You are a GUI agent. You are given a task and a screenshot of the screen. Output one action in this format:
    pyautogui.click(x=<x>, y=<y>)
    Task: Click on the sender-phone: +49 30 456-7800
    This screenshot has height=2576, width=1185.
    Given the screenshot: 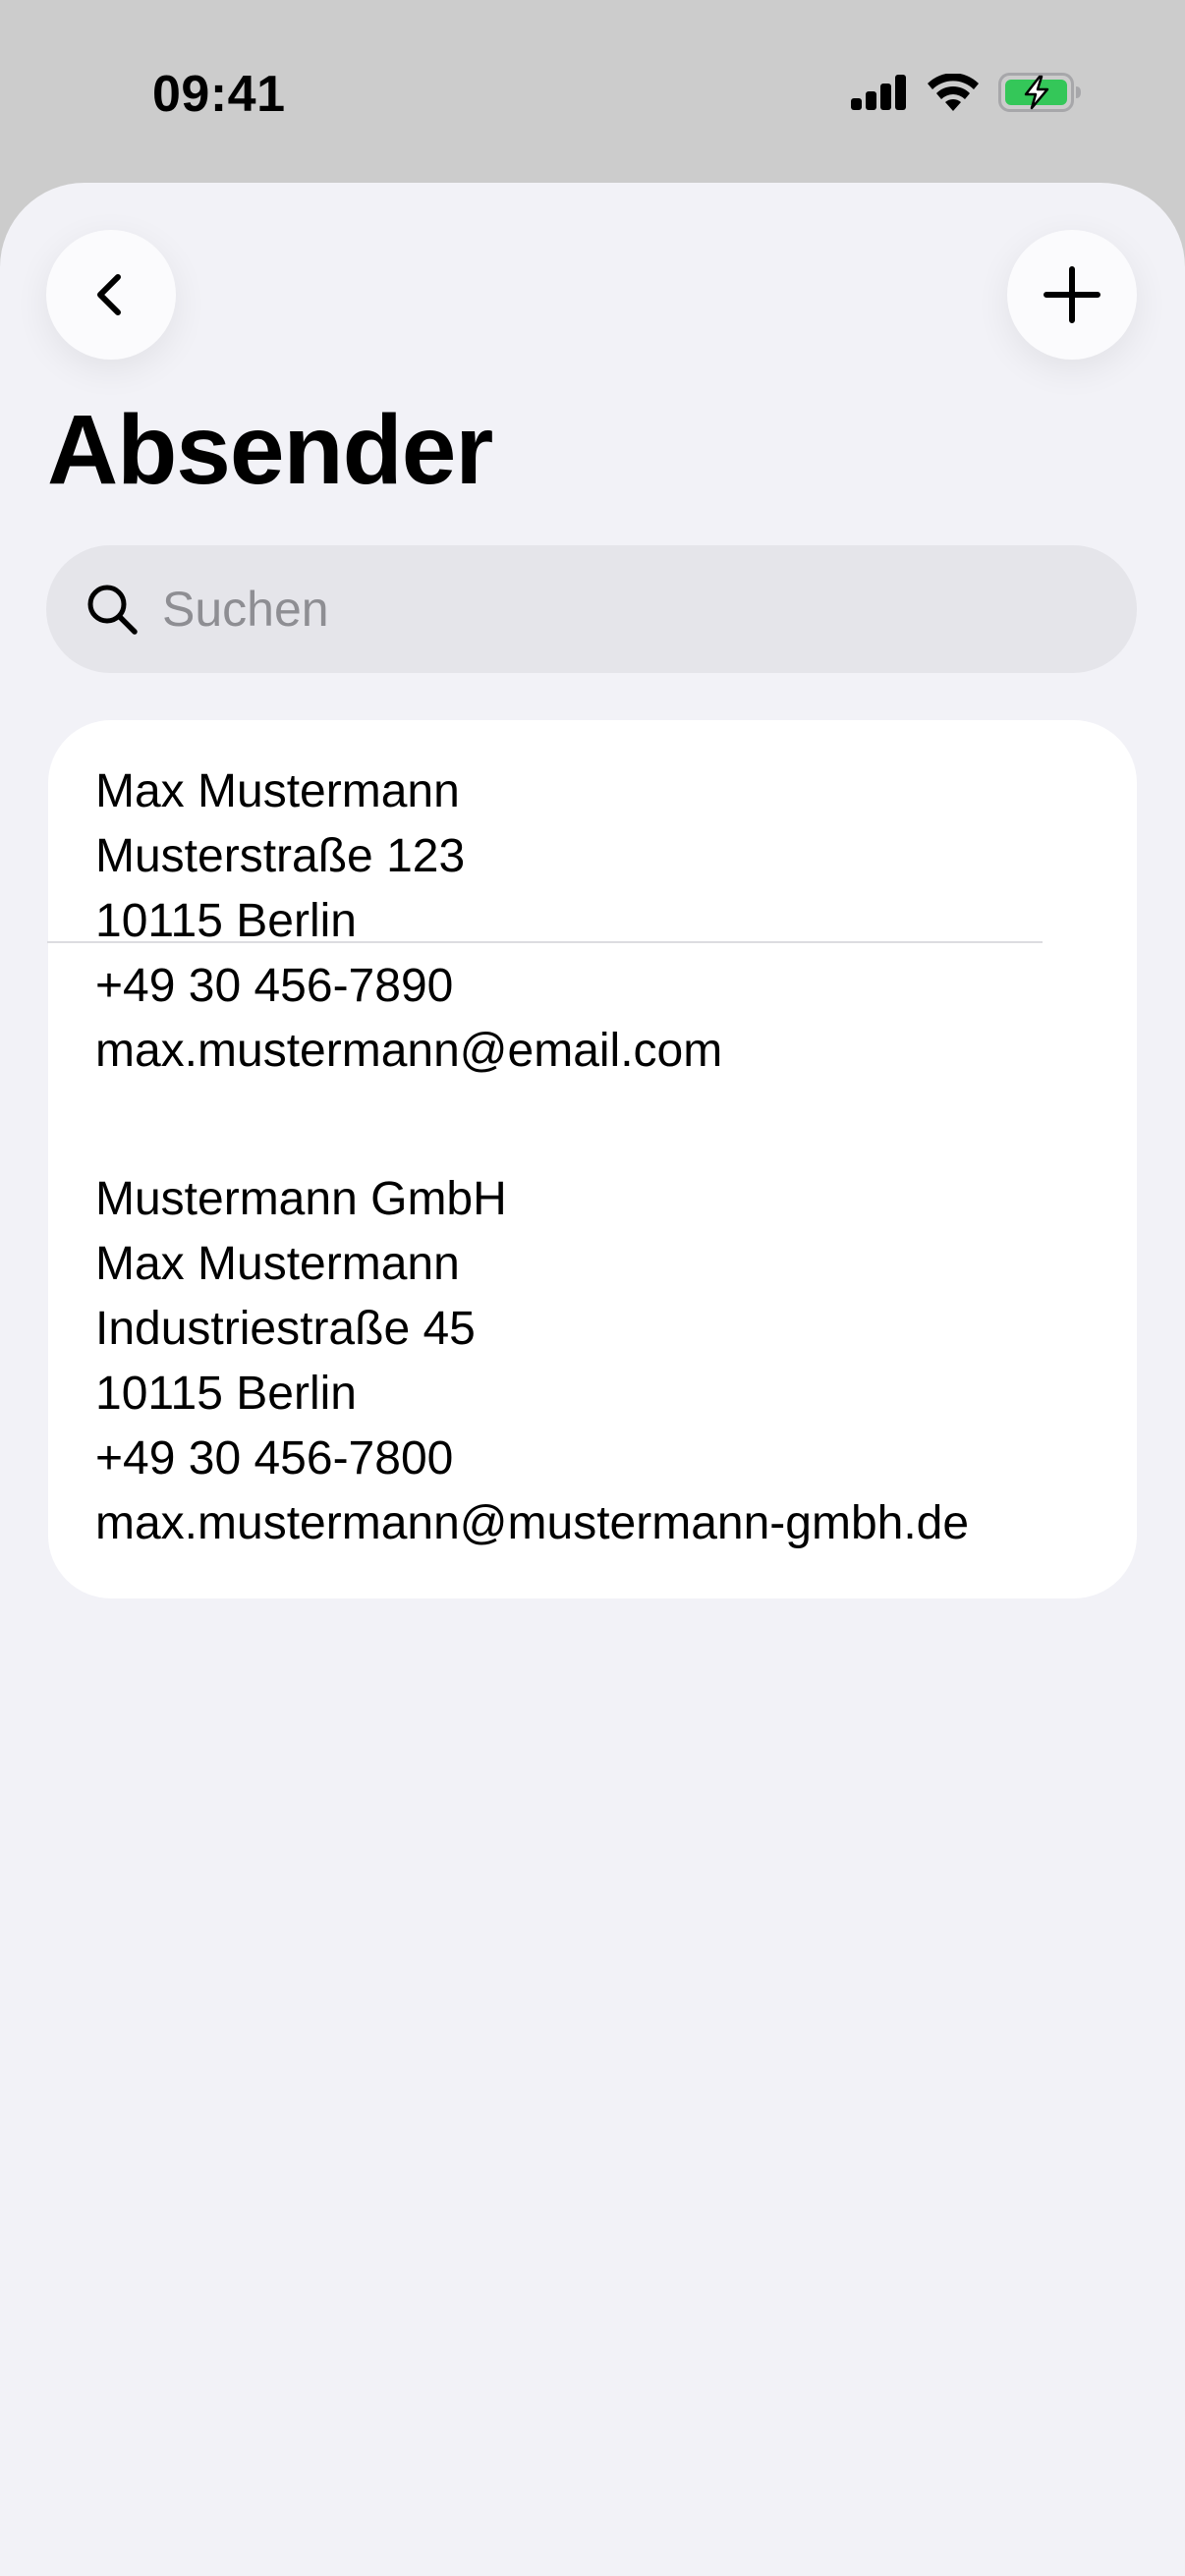 What is the action you would take?
    pyautogui.click(x=275, y=1458)
    